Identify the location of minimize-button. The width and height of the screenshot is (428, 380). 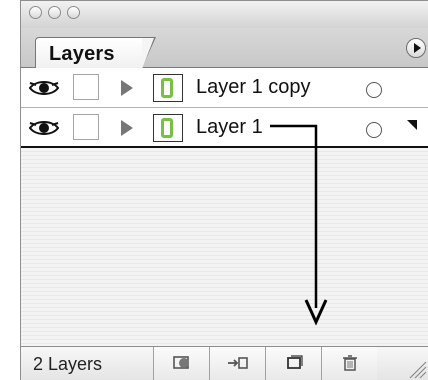
(54, 12).